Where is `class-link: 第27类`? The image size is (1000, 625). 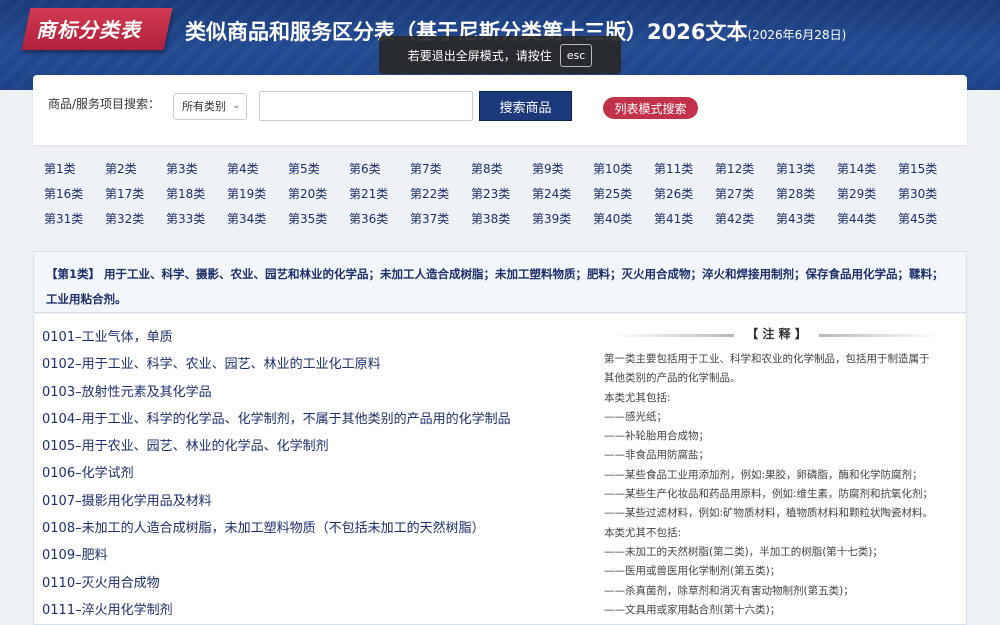
class-link: 第27类 is located at coordinates (745, 194).